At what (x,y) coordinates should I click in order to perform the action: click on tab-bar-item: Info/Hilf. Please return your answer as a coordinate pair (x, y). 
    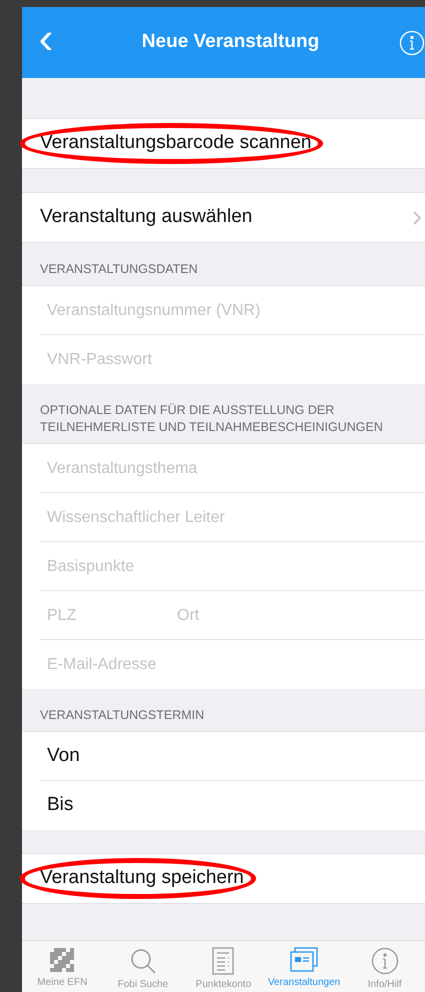
    Looking at the image, I should click on (384, 966).